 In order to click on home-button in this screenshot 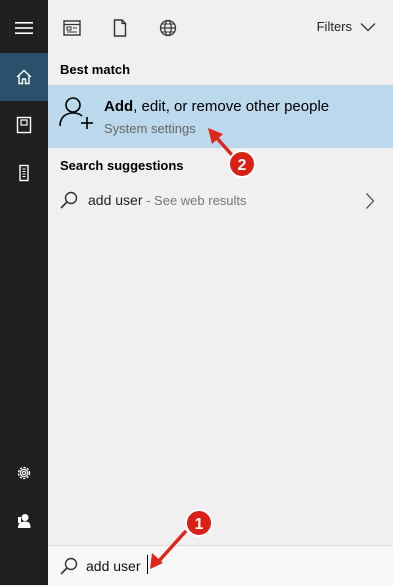, I will do `click(24, 77)`.